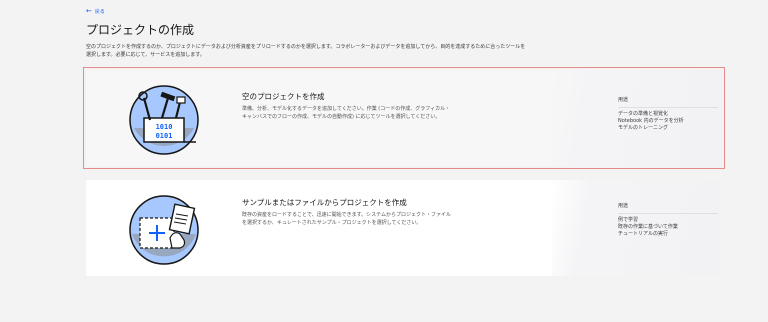  I want to click on list-item: Notebook 内のデータを分析, so click(651, 121).